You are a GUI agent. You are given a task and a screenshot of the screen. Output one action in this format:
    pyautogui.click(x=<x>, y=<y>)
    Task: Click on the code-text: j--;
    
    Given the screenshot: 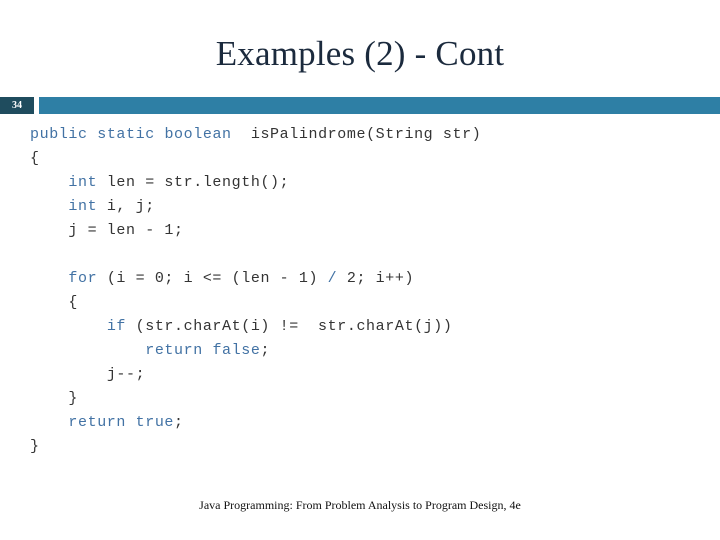 What is the action you would take?
    pyautogui.click(x=126, y=374)
    